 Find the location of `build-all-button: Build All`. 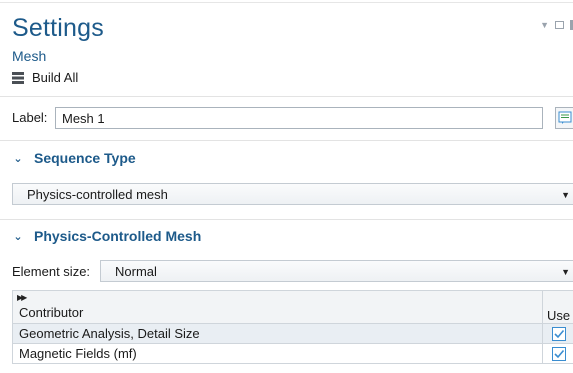

build-all-button: Build All is located at coordinates (45, 77).